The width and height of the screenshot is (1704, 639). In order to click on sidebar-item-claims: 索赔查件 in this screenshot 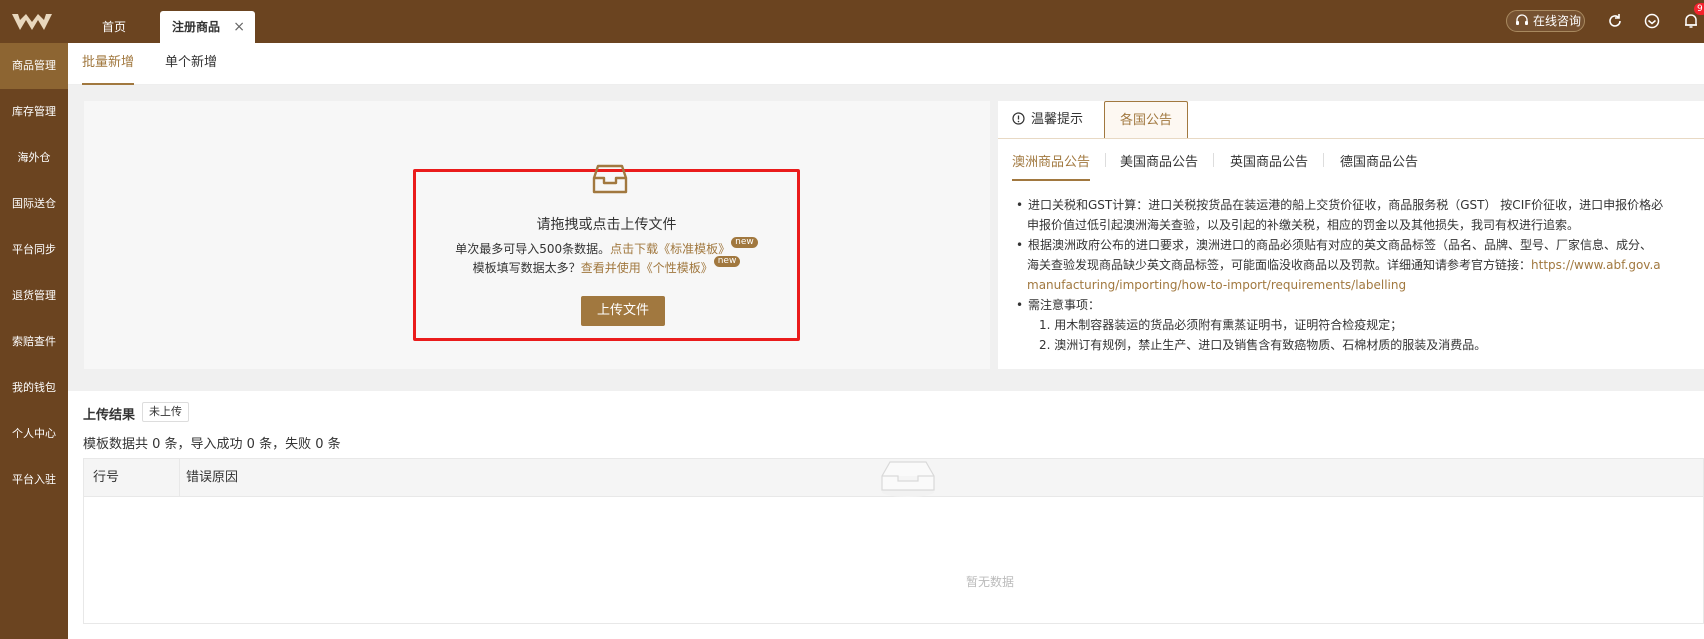, I will do `click(34, 342)`.